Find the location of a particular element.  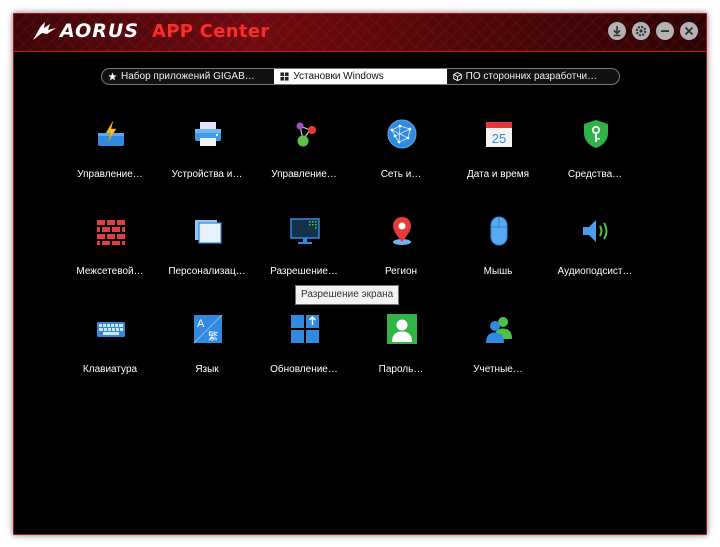

windows-icon is located at coordinates (284, 76).